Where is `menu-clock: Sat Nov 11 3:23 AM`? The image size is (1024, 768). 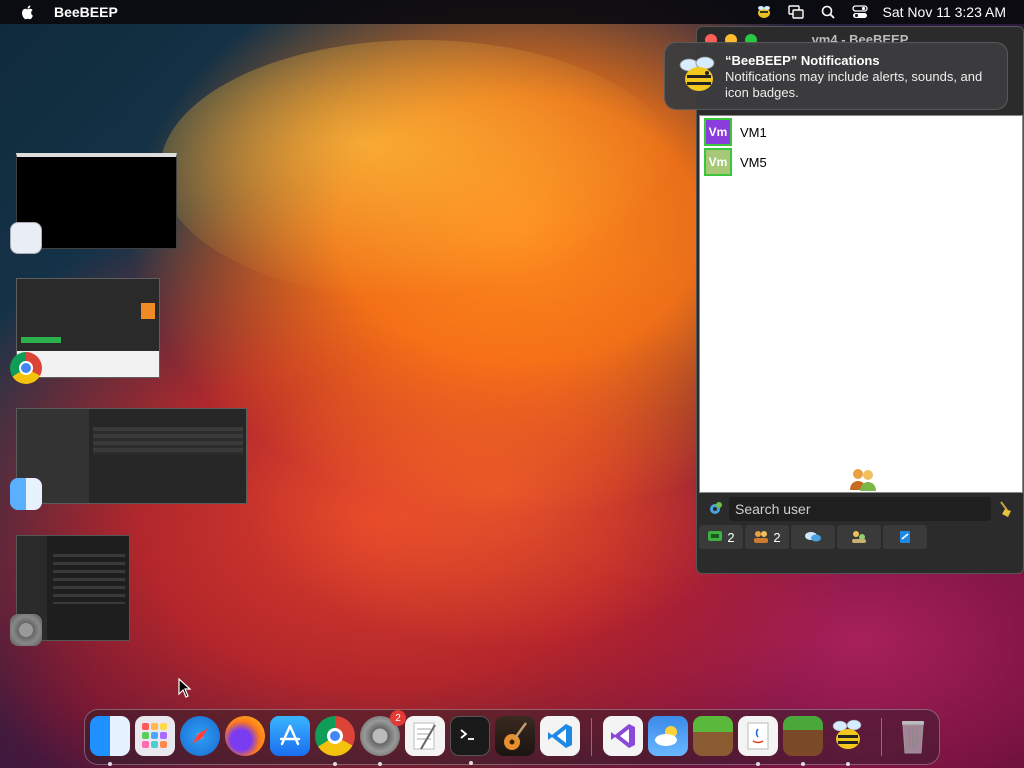
menu-clock: Sat Nov 11 3:23 AM is located at coordinates (944, 12).